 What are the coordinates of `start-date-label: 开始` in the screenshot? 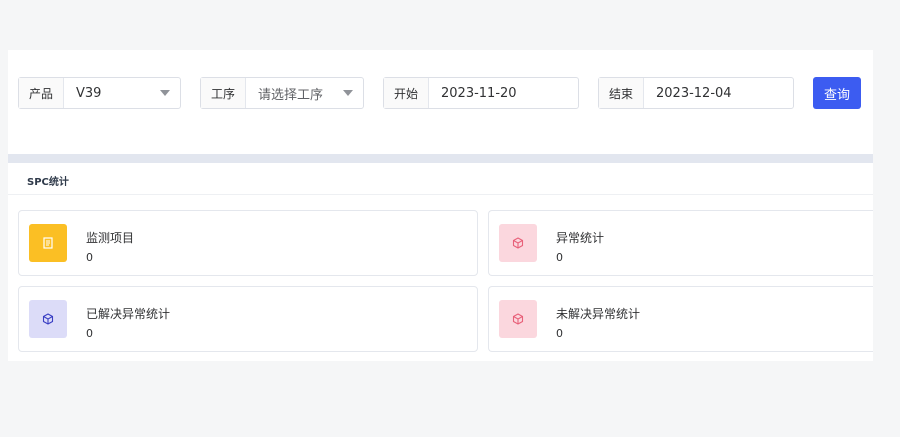 It's located at (407, 93).